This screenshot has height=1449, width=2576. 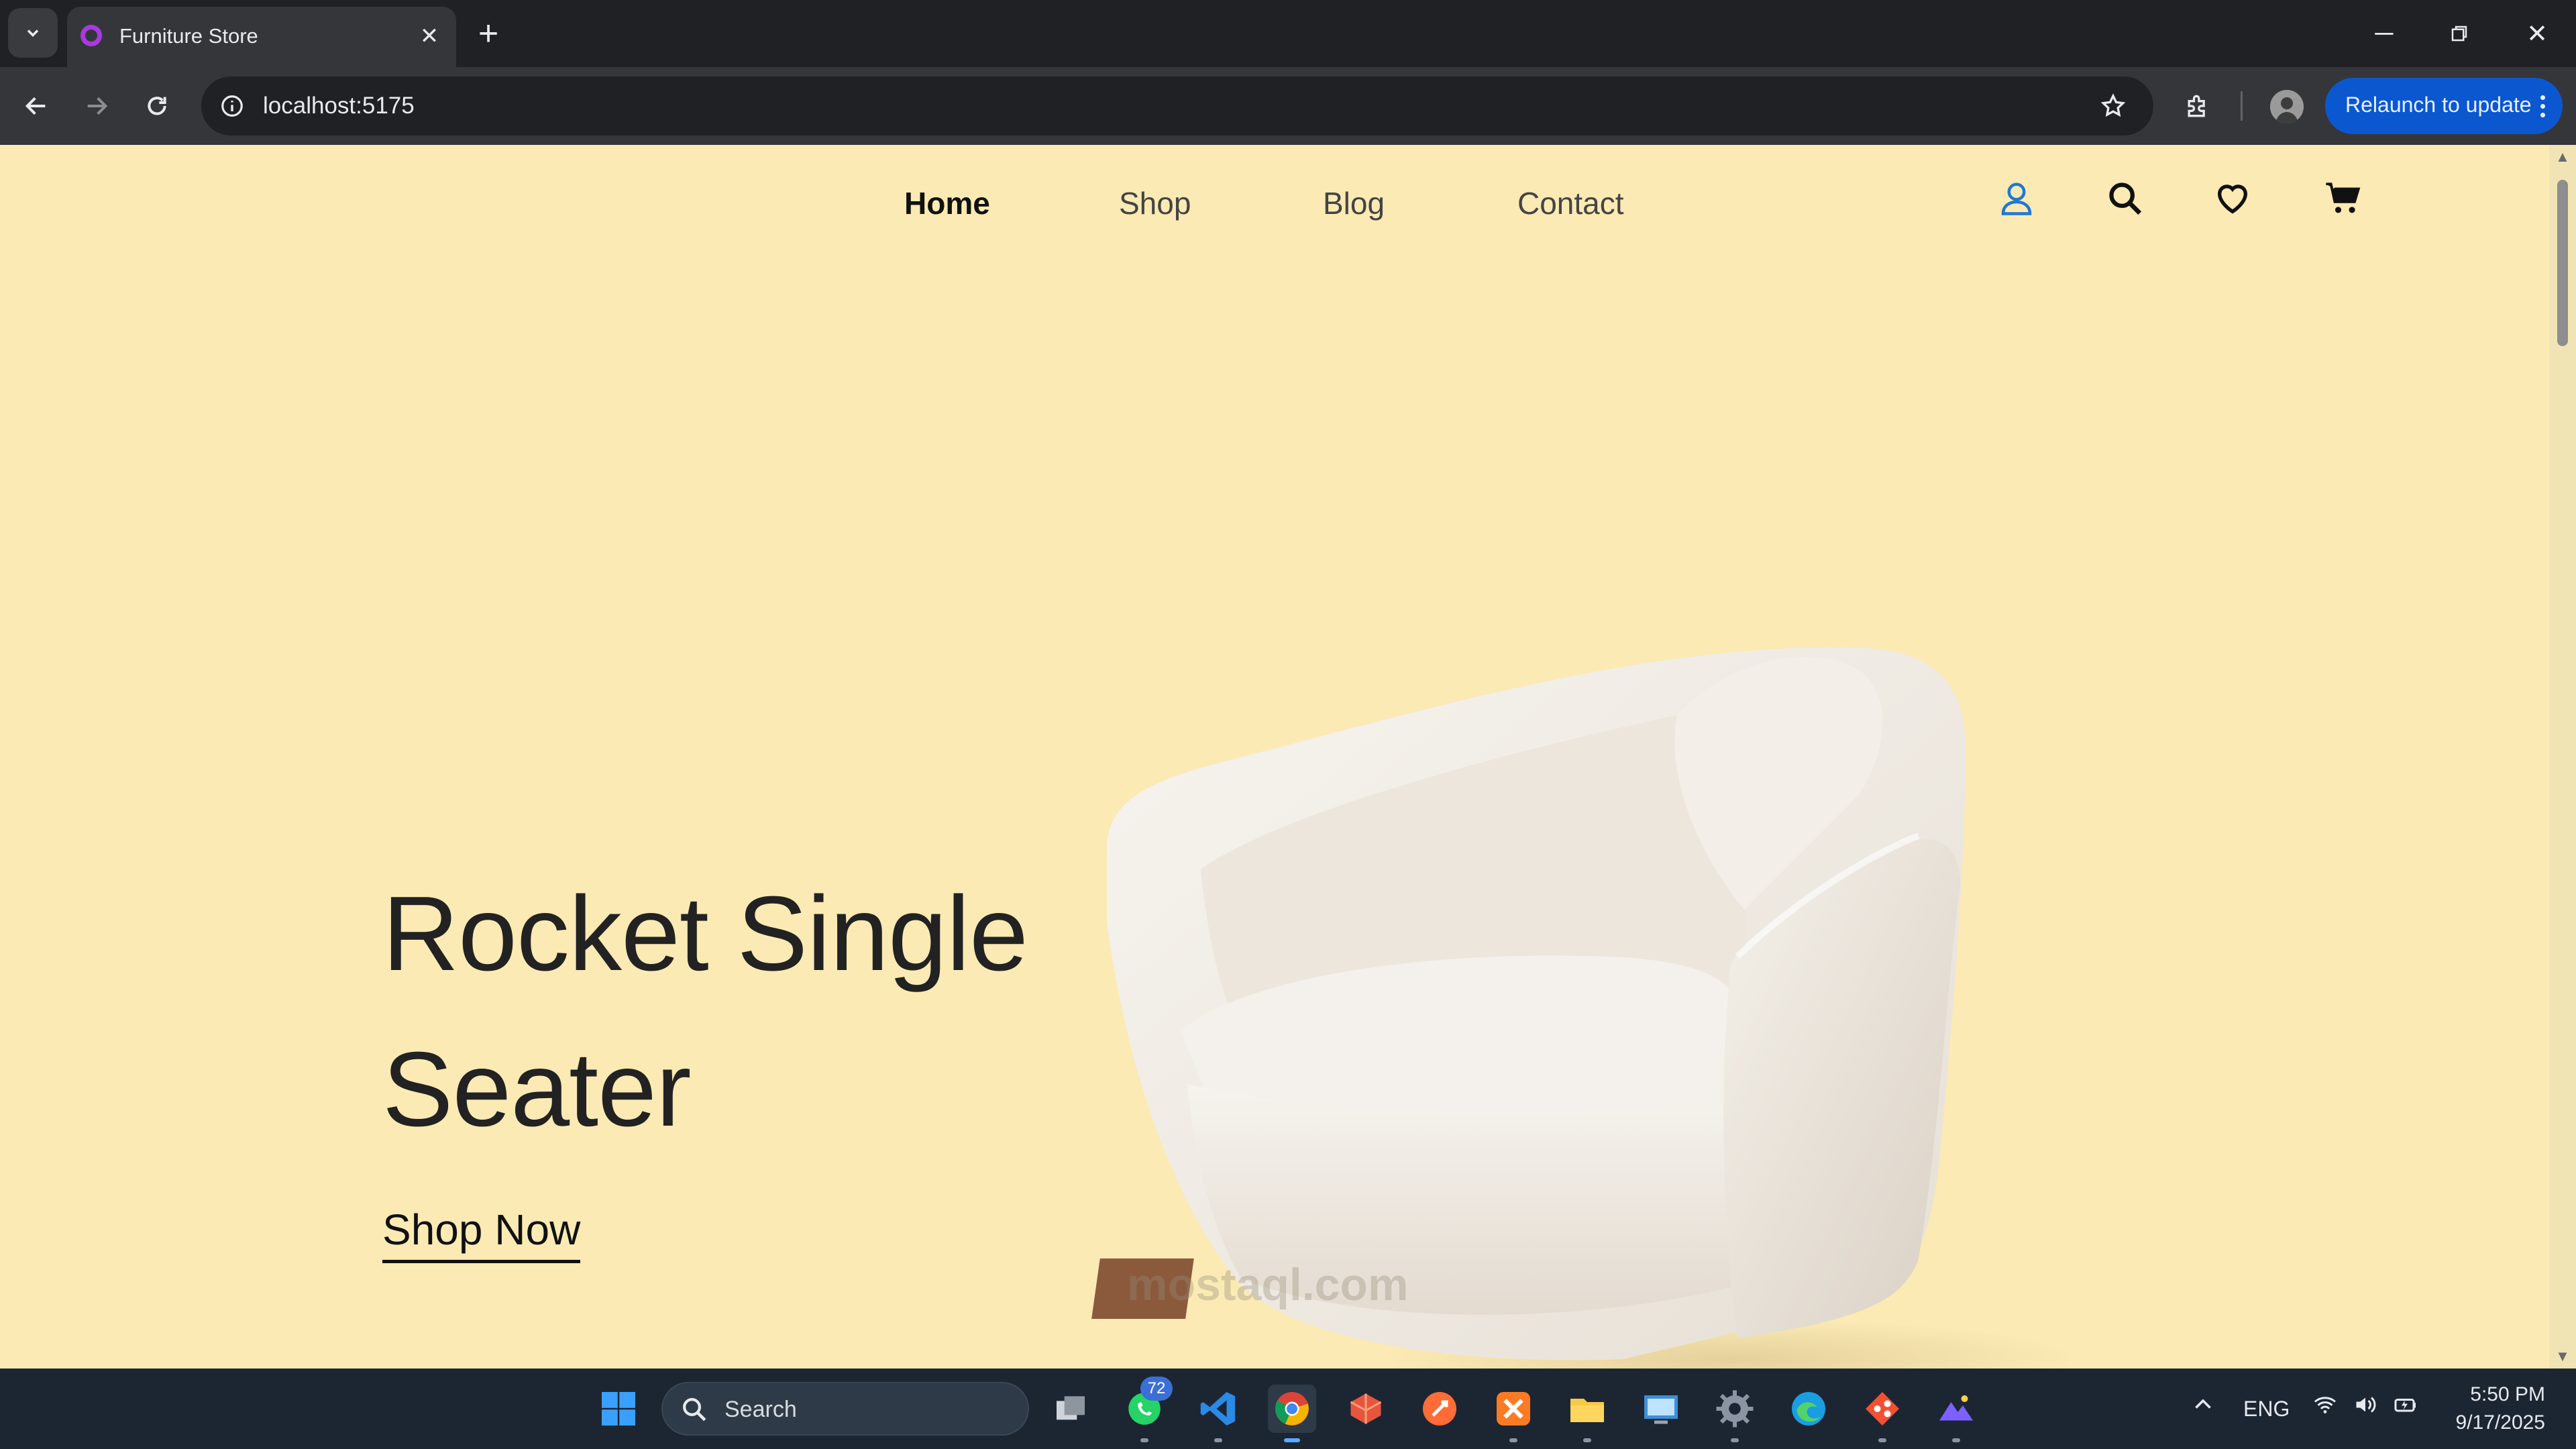 I want to click on page-scrollbar: ▲ ▼, so click(x=2562, y=756).